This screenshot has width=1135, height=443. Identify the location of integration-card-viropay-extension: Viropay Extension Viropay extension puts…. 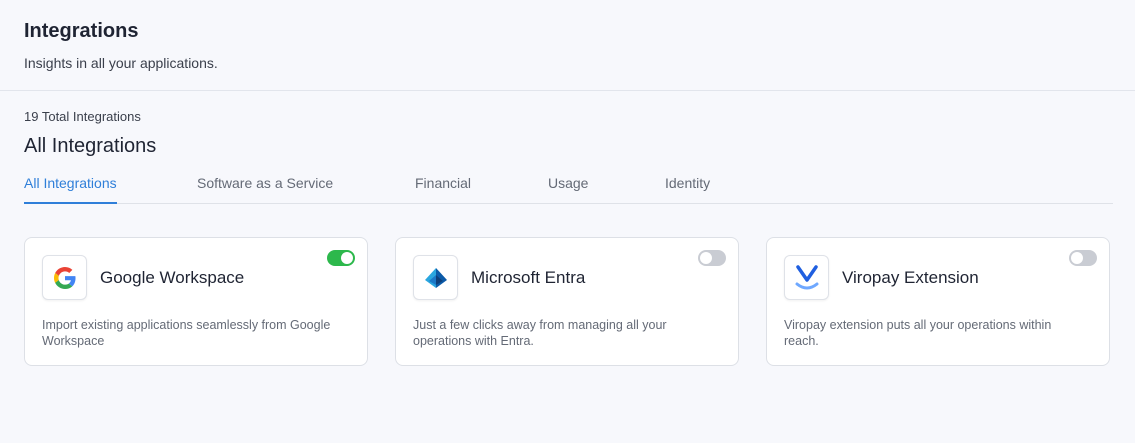
(938, 301).